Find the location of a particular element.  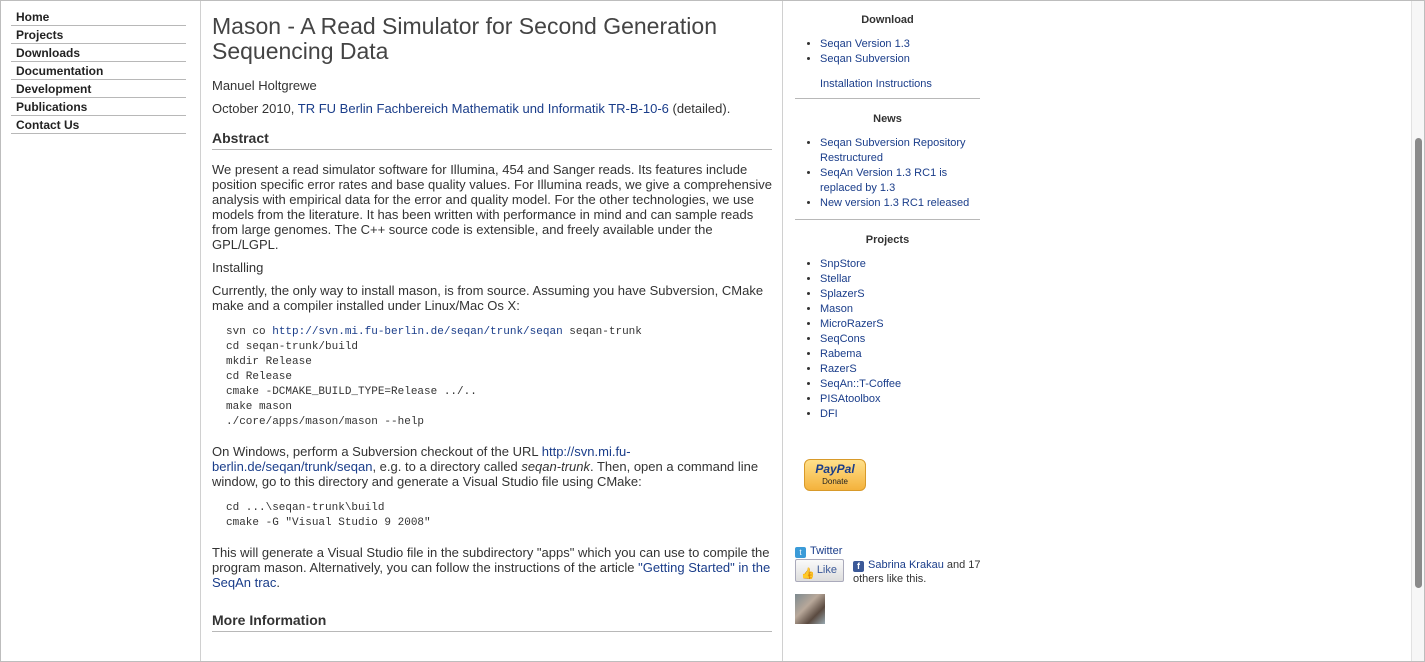

scrollbar-thumb is located at coordinates (1418, 363).